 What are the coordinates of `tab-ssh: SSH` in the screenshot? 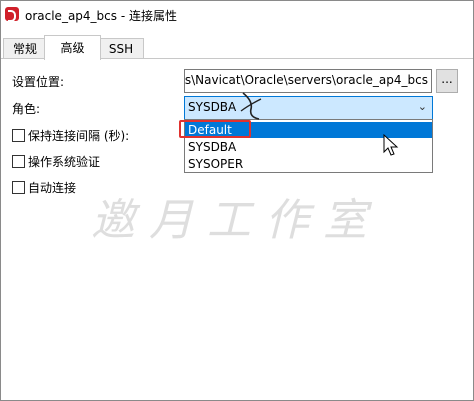 It's located at (121, 48).